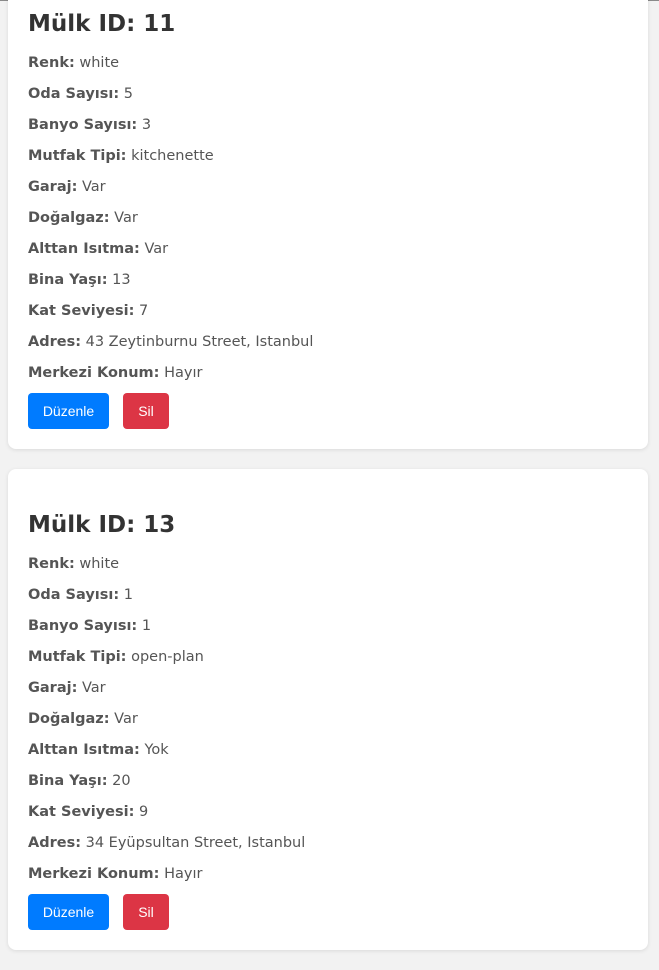 The height and width of the screenshot is (970, 659). What do you see at coordinates (328, 125) in the screenshot?
I see `field-banyo: Banyo Sayısı: 3` at bounding box center [328, 125].